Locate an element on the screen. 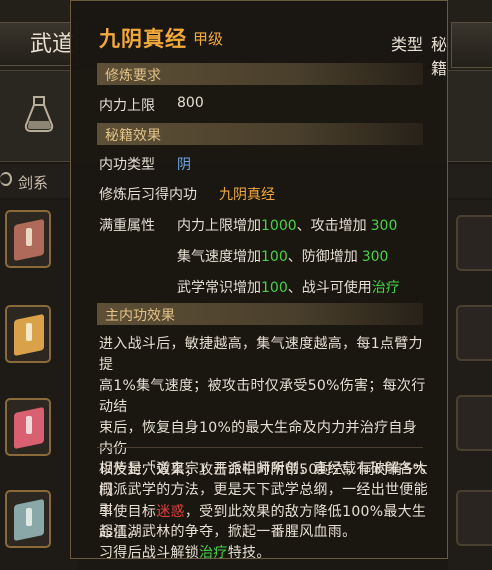 Image resolution: width=492 pixels, height=570 pixels. item-title: 九阴真经 is located at coordinates (143, 39).